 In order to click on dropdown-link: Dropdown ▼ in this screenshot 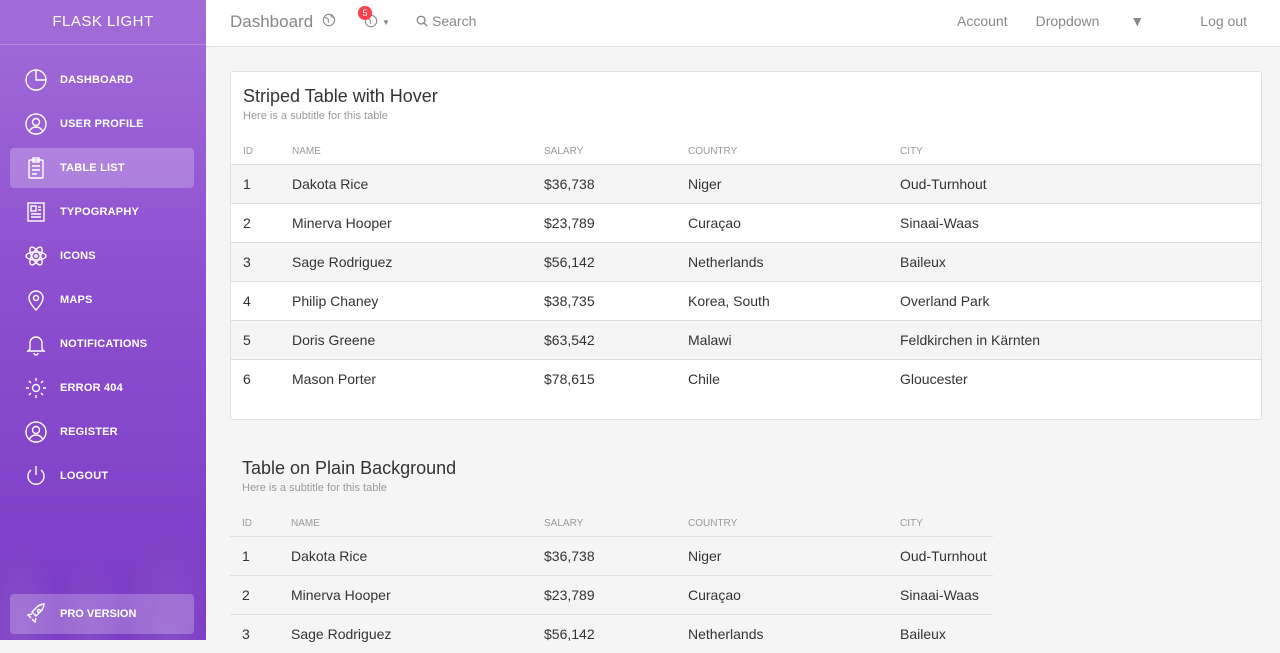, I will do `click(1104, 21)`.